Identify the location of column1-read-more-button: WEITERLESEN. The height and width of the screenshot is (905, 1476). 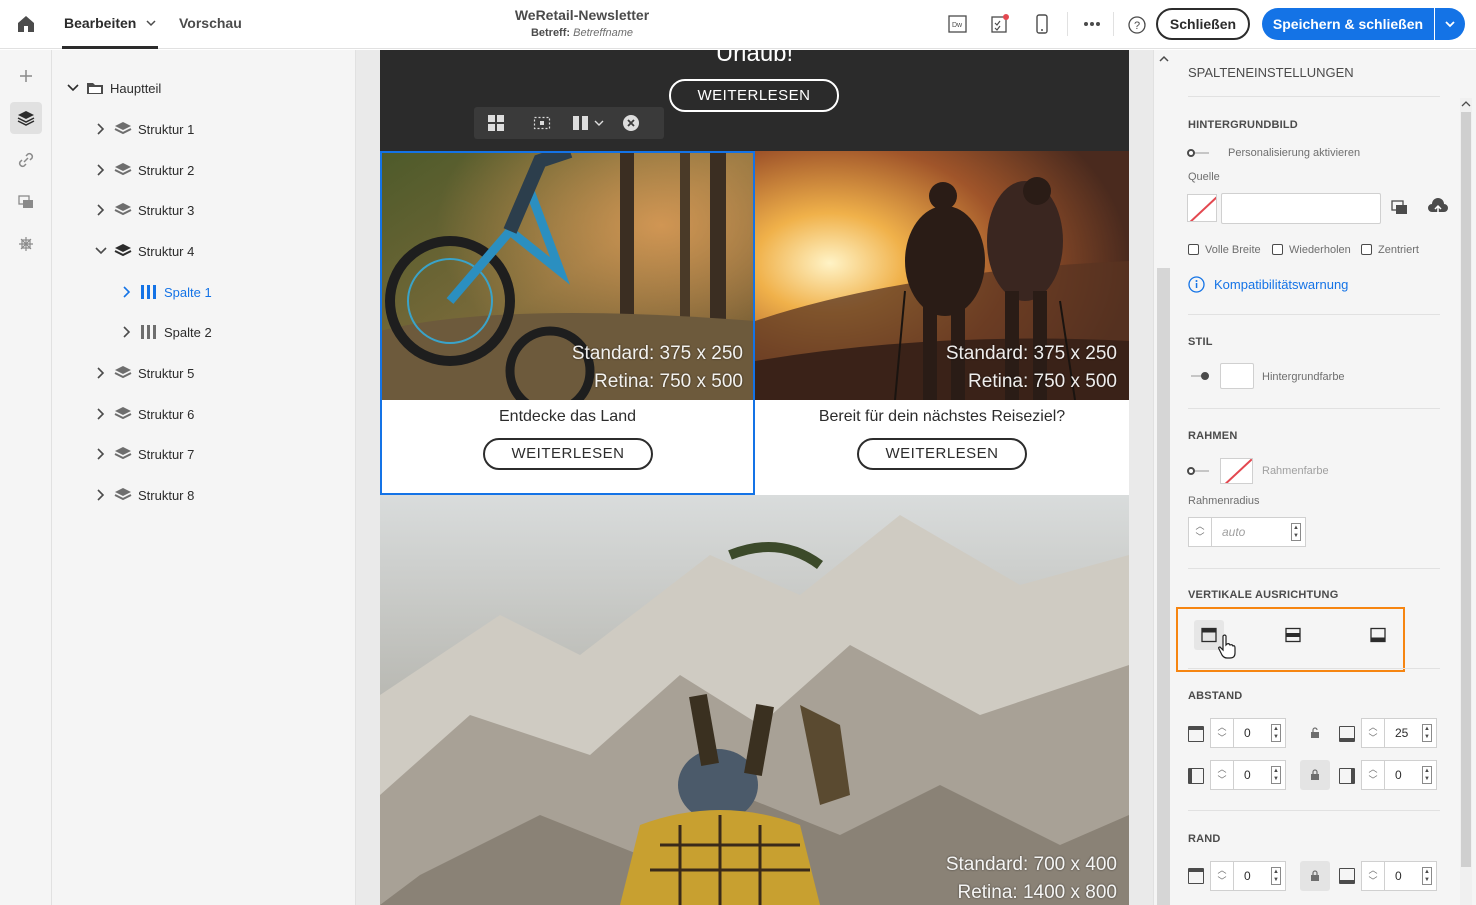
(568, 454).